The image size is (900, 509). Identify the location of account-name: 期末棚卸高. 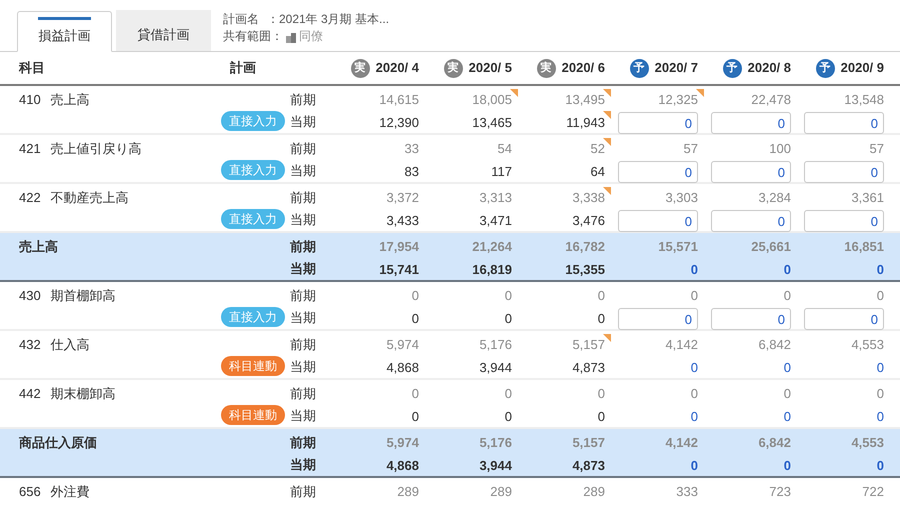
(83, 394).